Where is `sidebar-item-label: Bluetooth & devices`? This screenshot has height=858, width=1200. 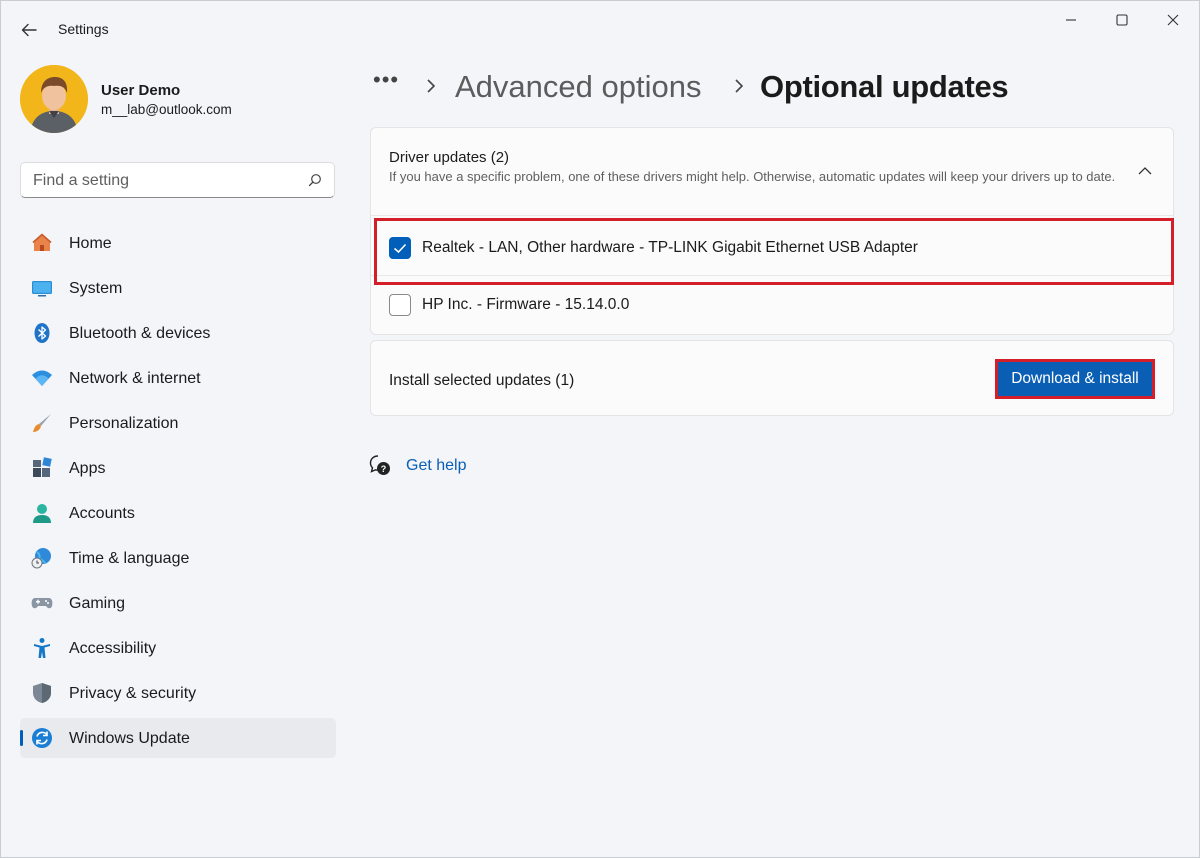 sidebar-item-label: Bluetooth & devices is located at coordinates (140, 333).